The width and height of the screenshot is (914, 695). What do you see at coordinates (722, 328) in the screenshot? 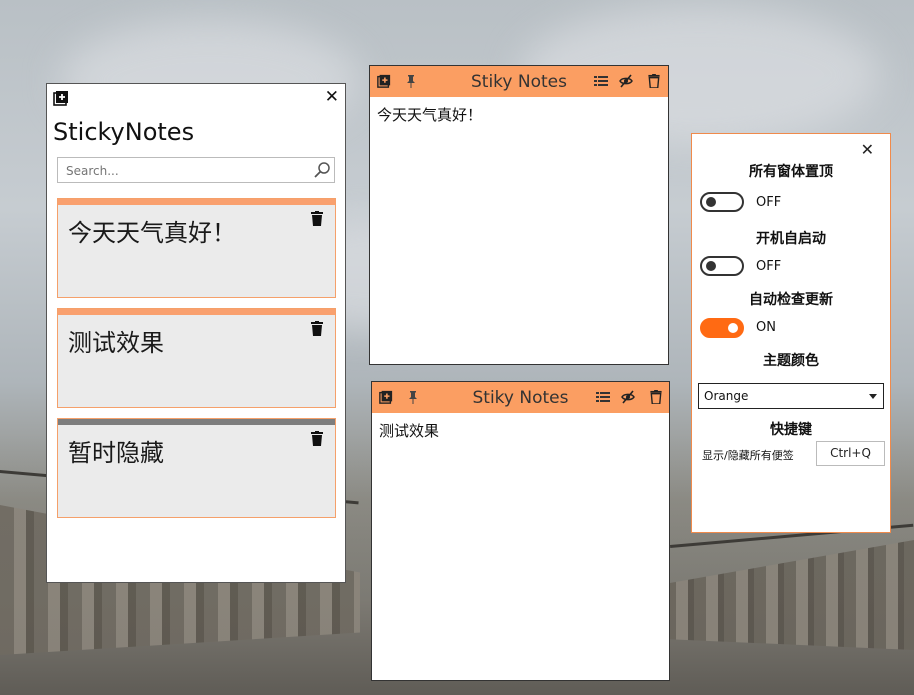
I see `auto-update-toggle` at bounding box center [722, 328].